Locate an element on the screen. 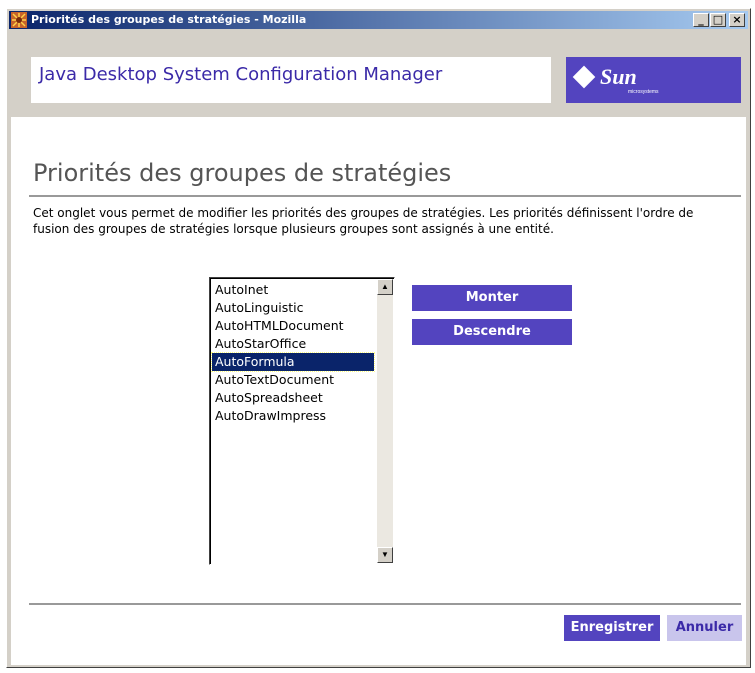 This screenshot has width=755, height=673. cancel-button: Annuler is located at coordinates (704, 628).